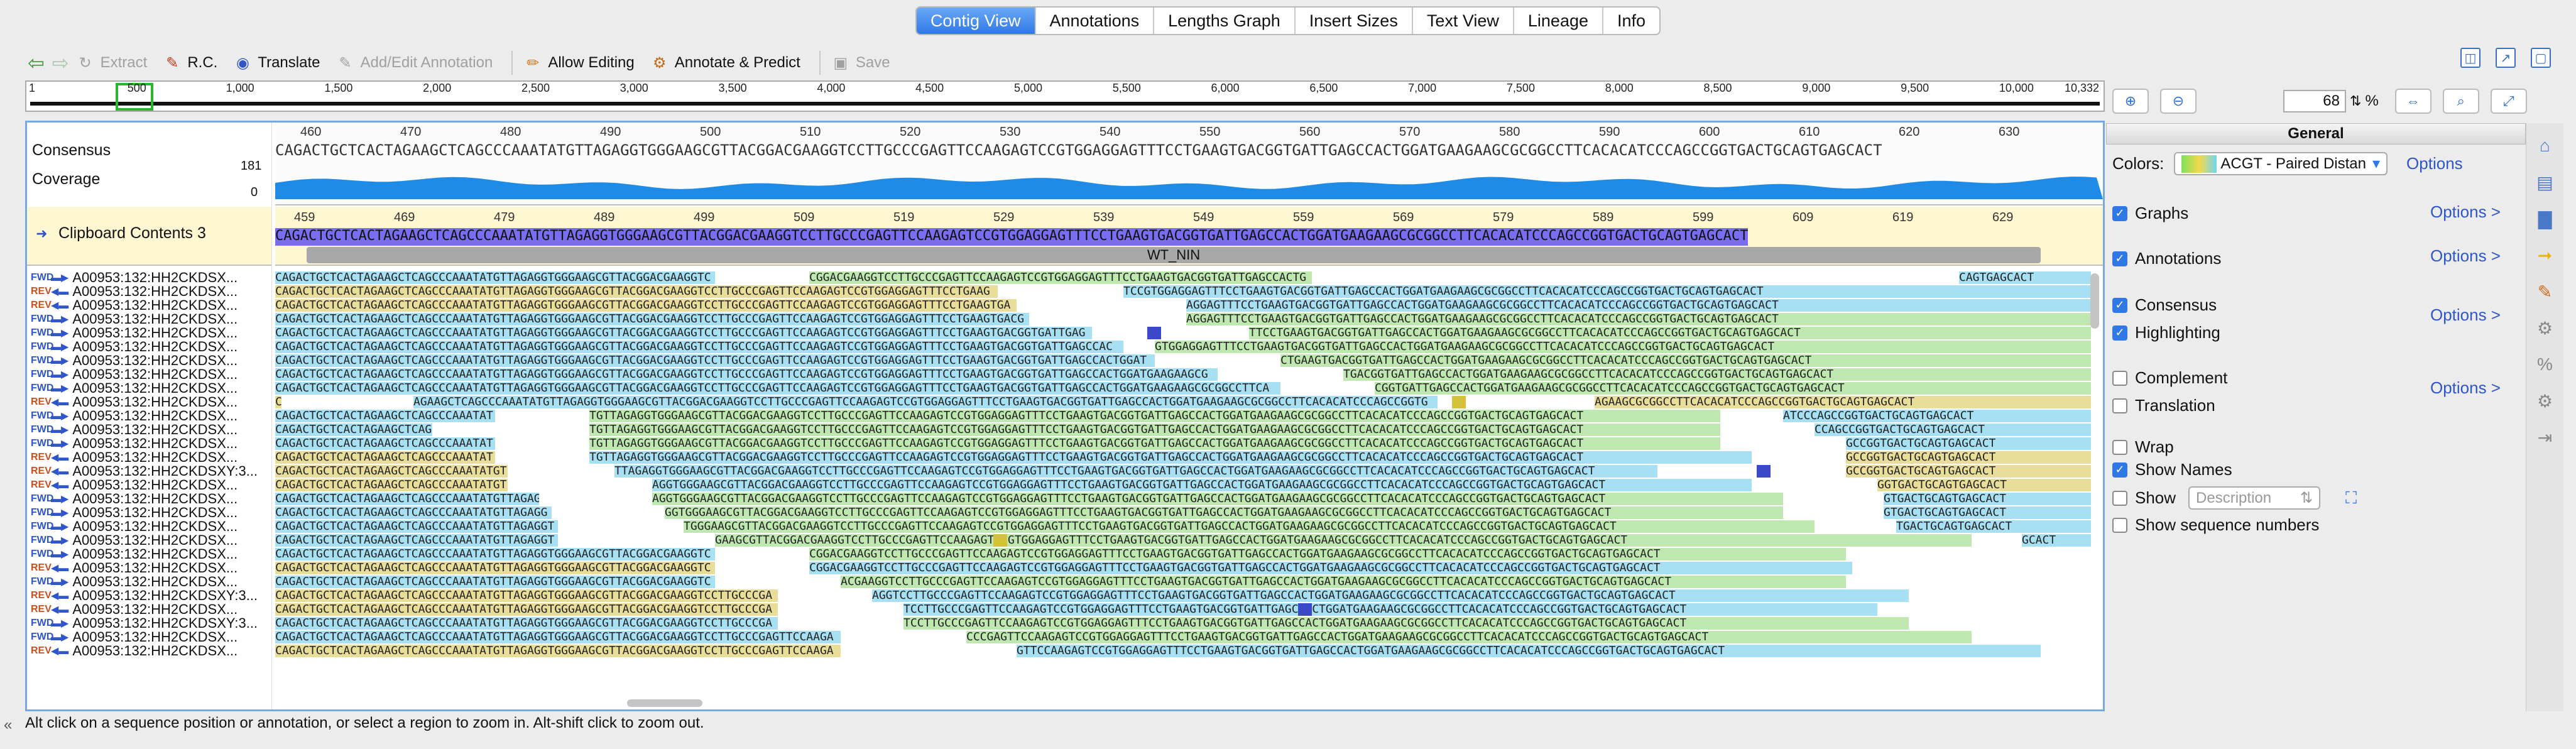 The width and height of the screenshot is (2576, 749). I want to click on expand-icon: ▢, so click(2541, 58).